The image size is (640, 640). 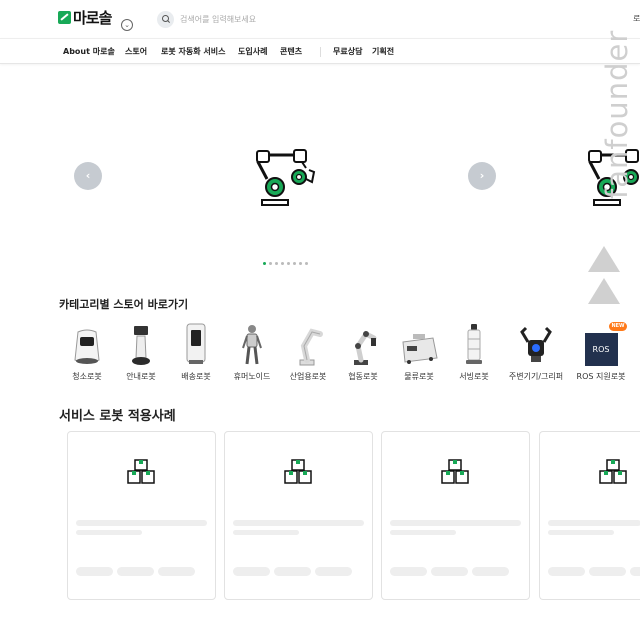 I want to click on top-header: 마로솔 ⌄ 로, so click(x=320, y=19).